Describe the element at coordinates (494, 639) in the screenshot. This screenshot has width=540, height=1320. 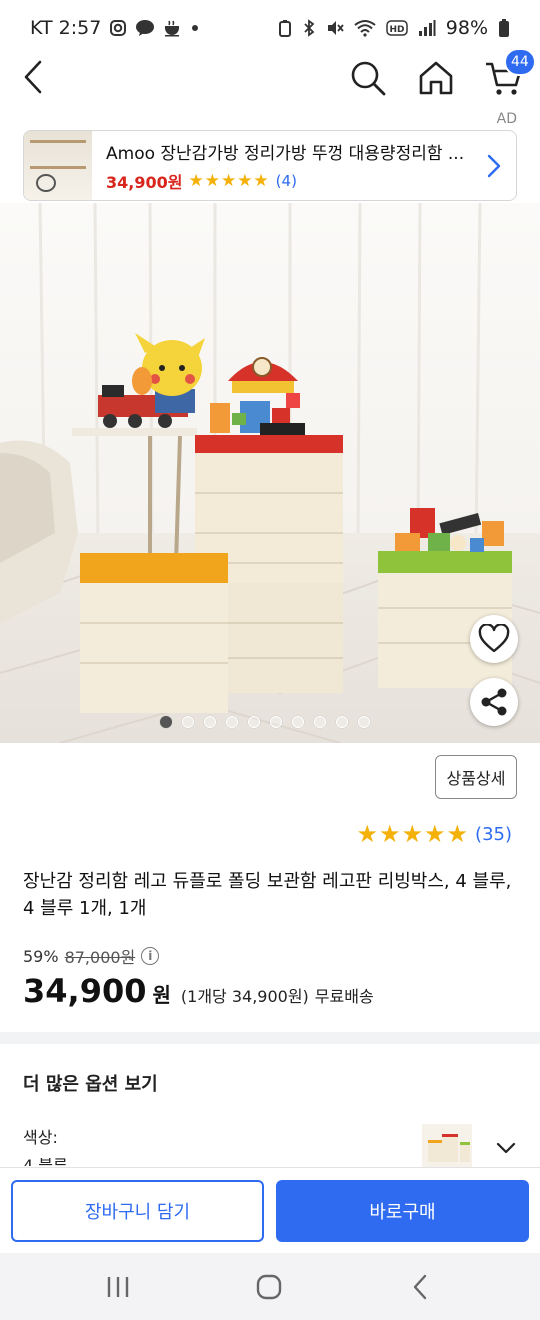
I see `heart-icon` at that location.